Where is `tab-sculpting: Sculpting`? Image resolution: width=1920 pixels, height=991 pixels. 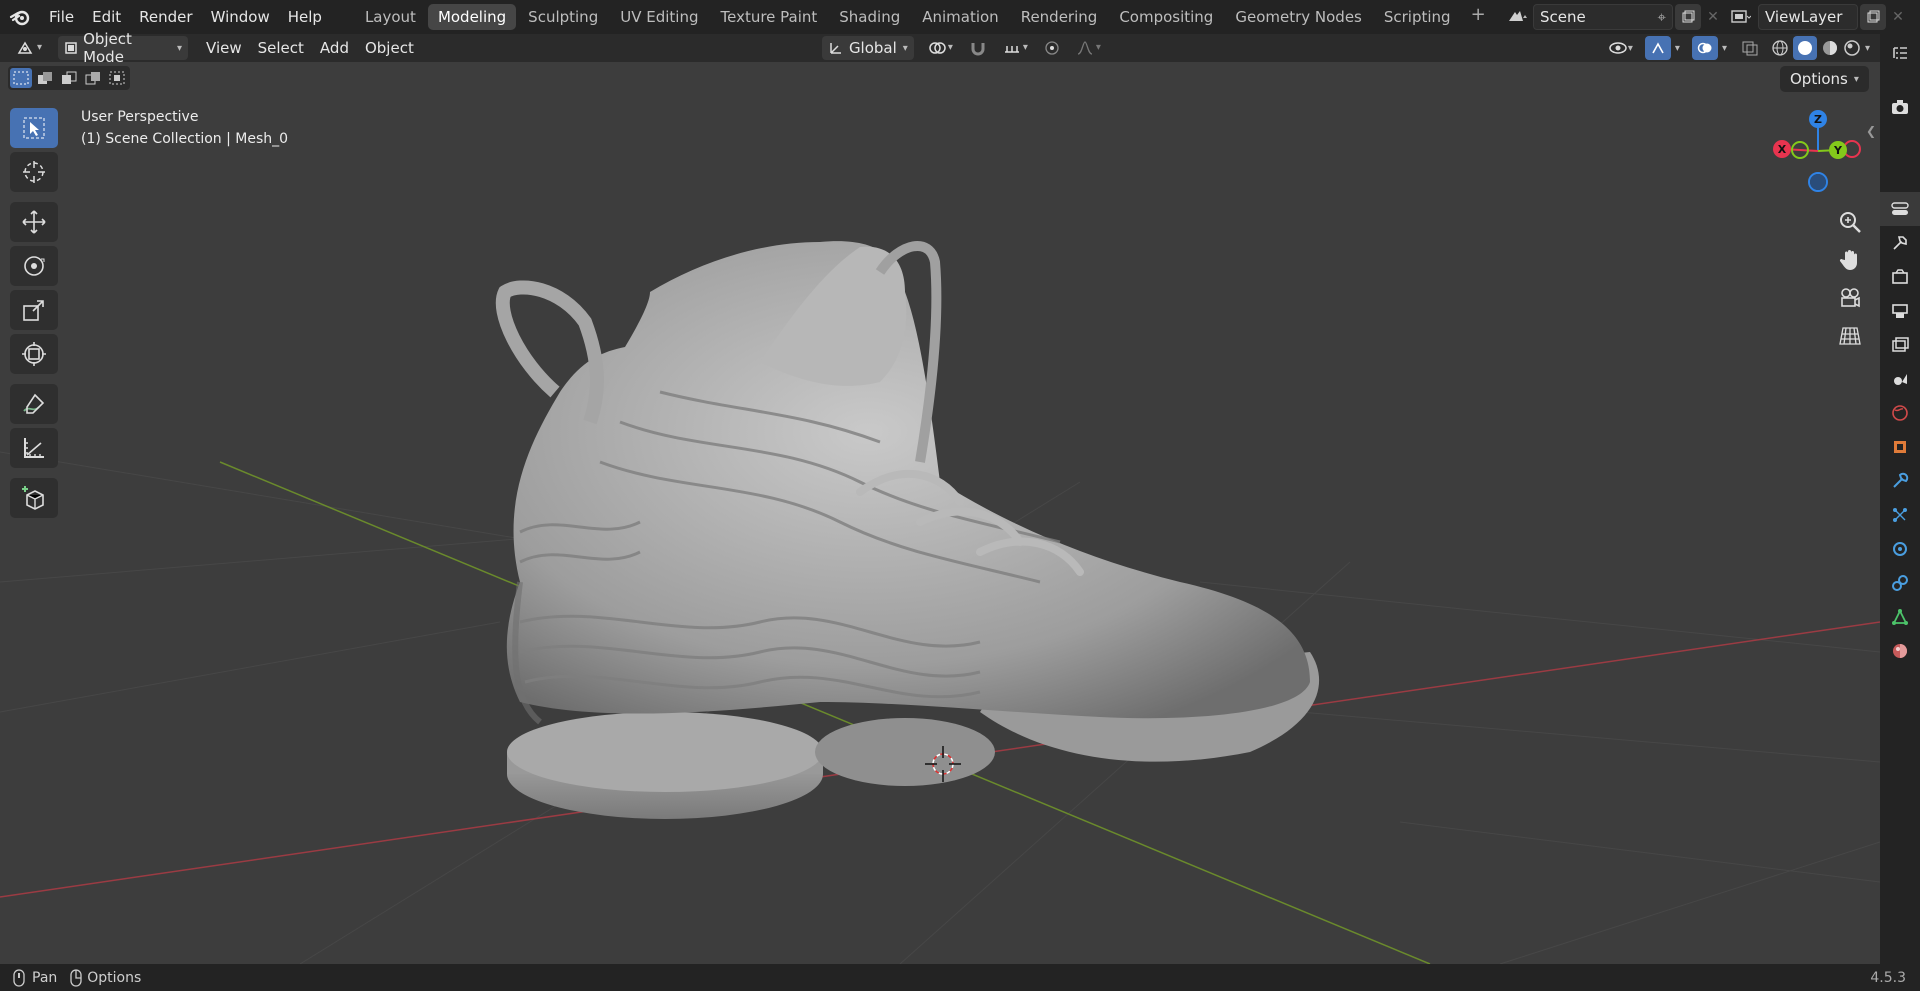 tab-sculpting: Sculpting is located at coordinates (563, 17).